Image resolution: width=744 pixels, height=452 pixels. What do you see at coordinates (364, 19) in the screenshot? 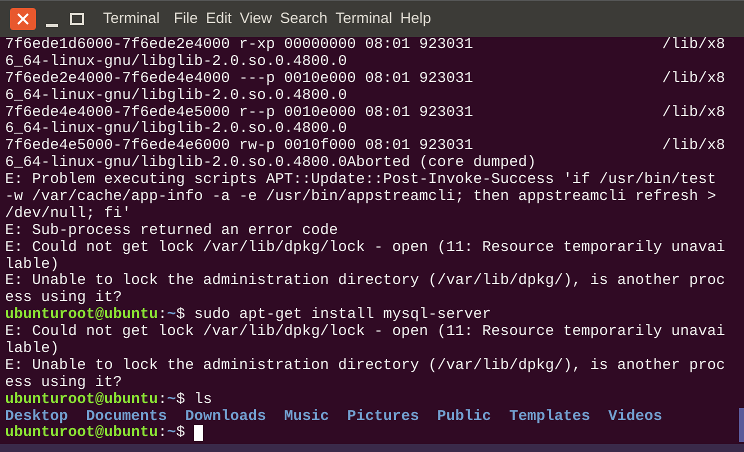
I see `menu-item: Terminal` at bounding box center [364, 19].